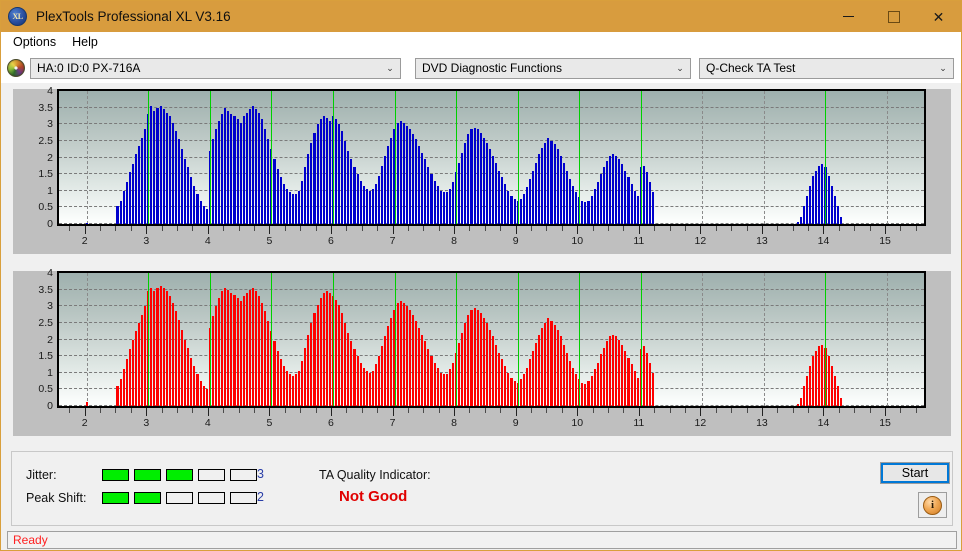  I want to click on led-segment, so click(179, 498).